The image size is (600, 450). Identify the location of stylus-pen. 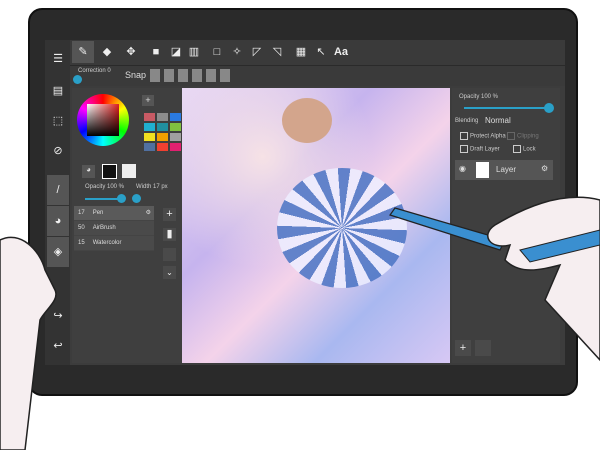
(447, 229).